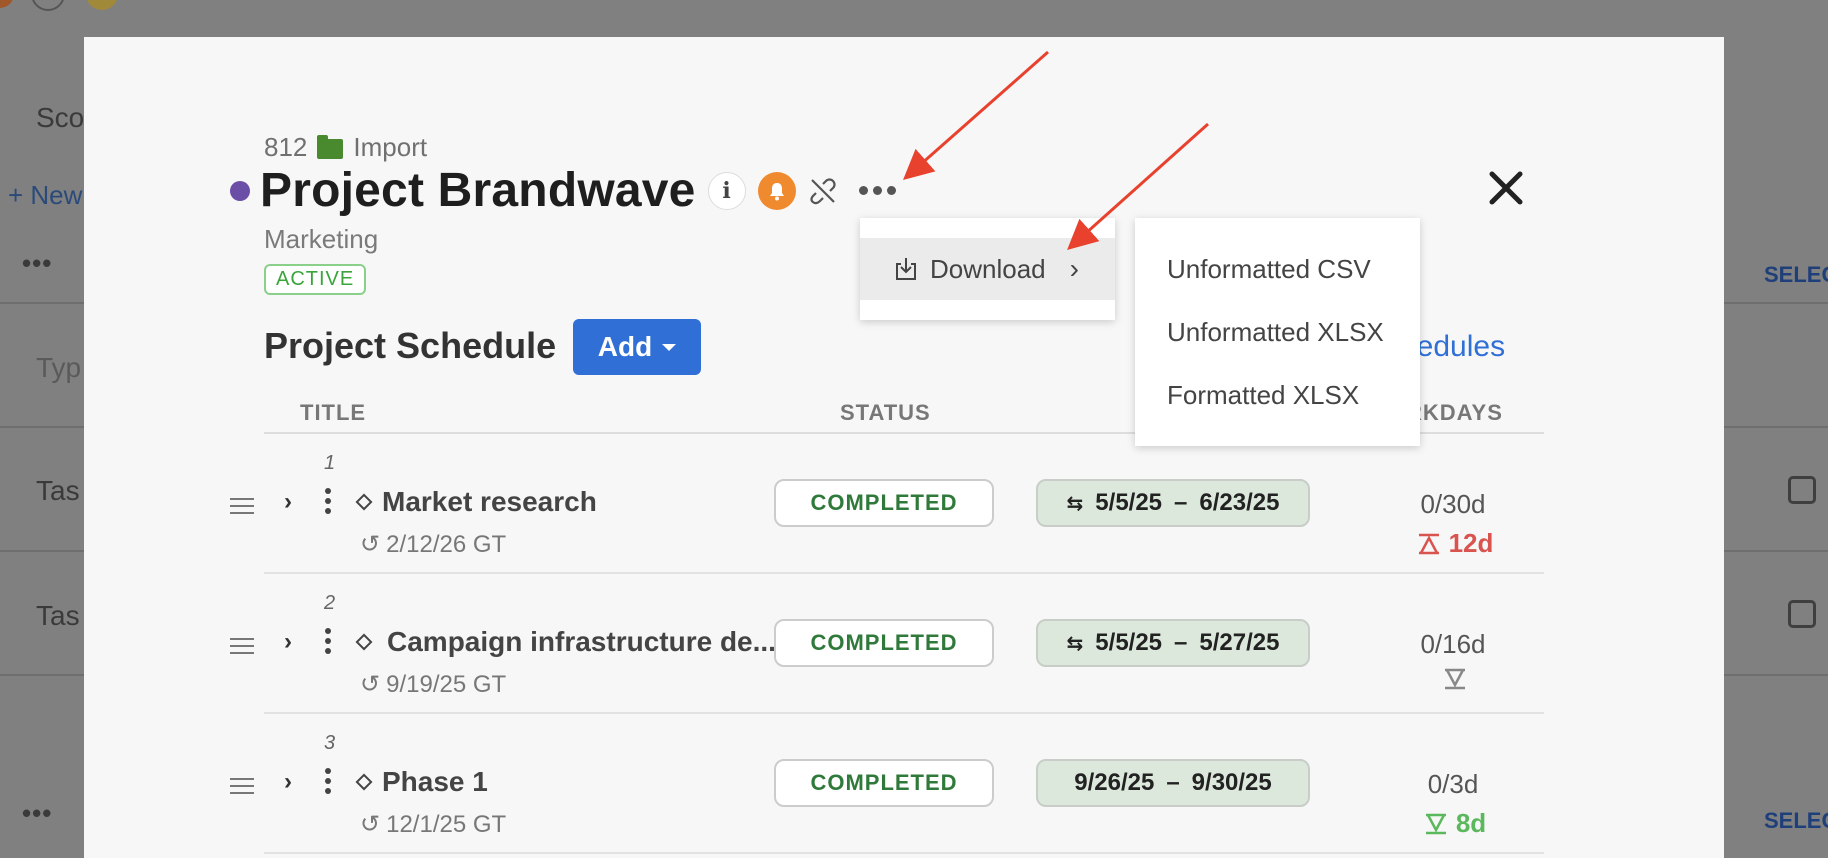 This screenshot has width=1828, height=858. Describe the element at coordinates (489, 502) in the screenshot. I see `task-title: Market research` at that location.